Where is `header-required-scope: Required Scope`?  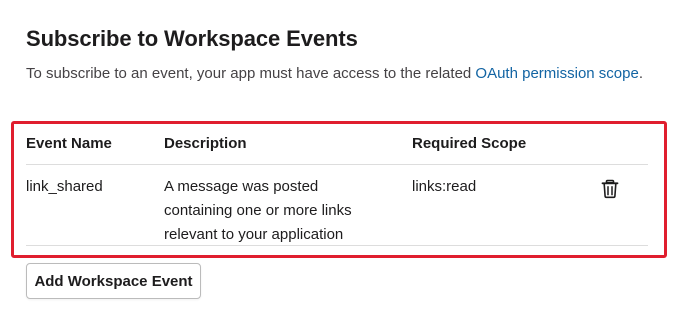
header-required-scope: Required Scope is located at coordinates (469, 143).